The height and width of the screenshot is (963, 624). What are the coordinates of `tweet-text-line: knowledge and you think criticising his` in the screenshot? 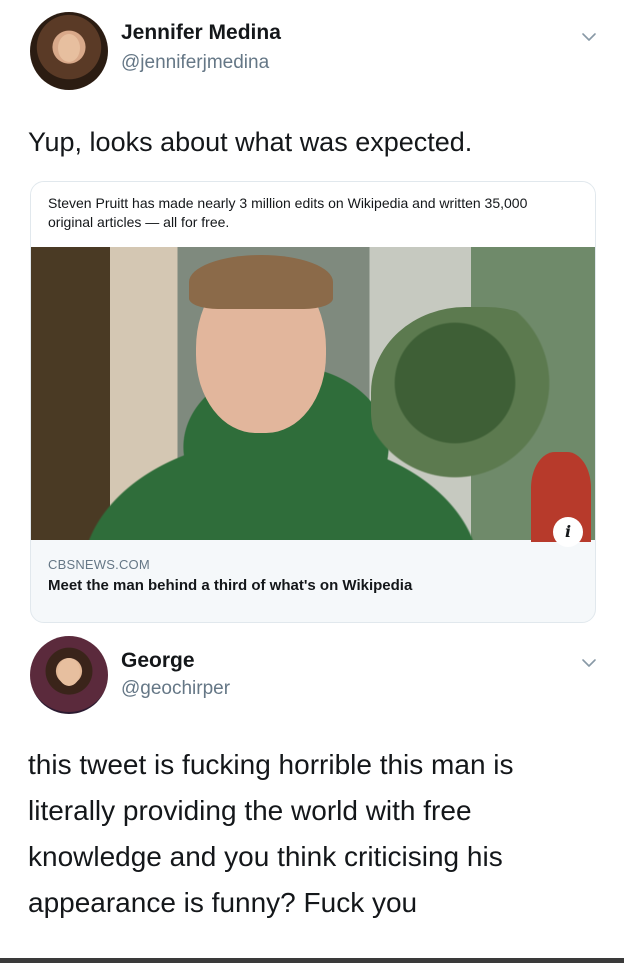 It's located at (265, 856).